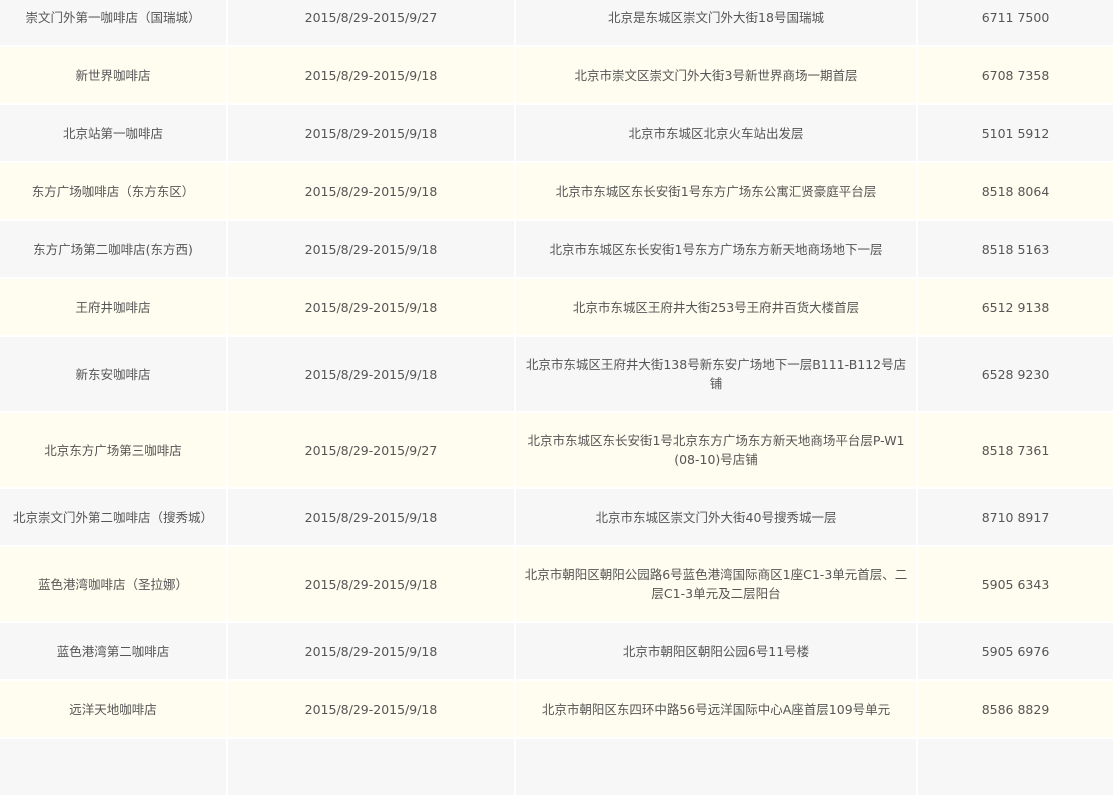  Describe the element at coordinates (1015, 374) in the screenshot. I see `store-phone: 6528 9230` at that location.